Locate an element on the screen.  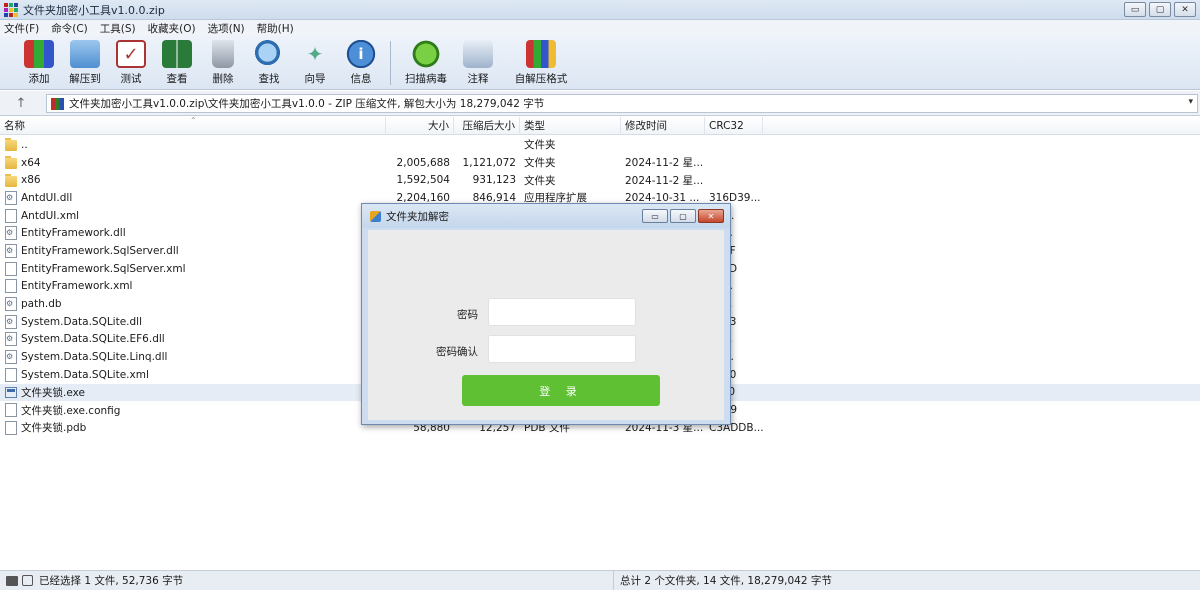
file-name: .. is located at coordinates (24, 144).